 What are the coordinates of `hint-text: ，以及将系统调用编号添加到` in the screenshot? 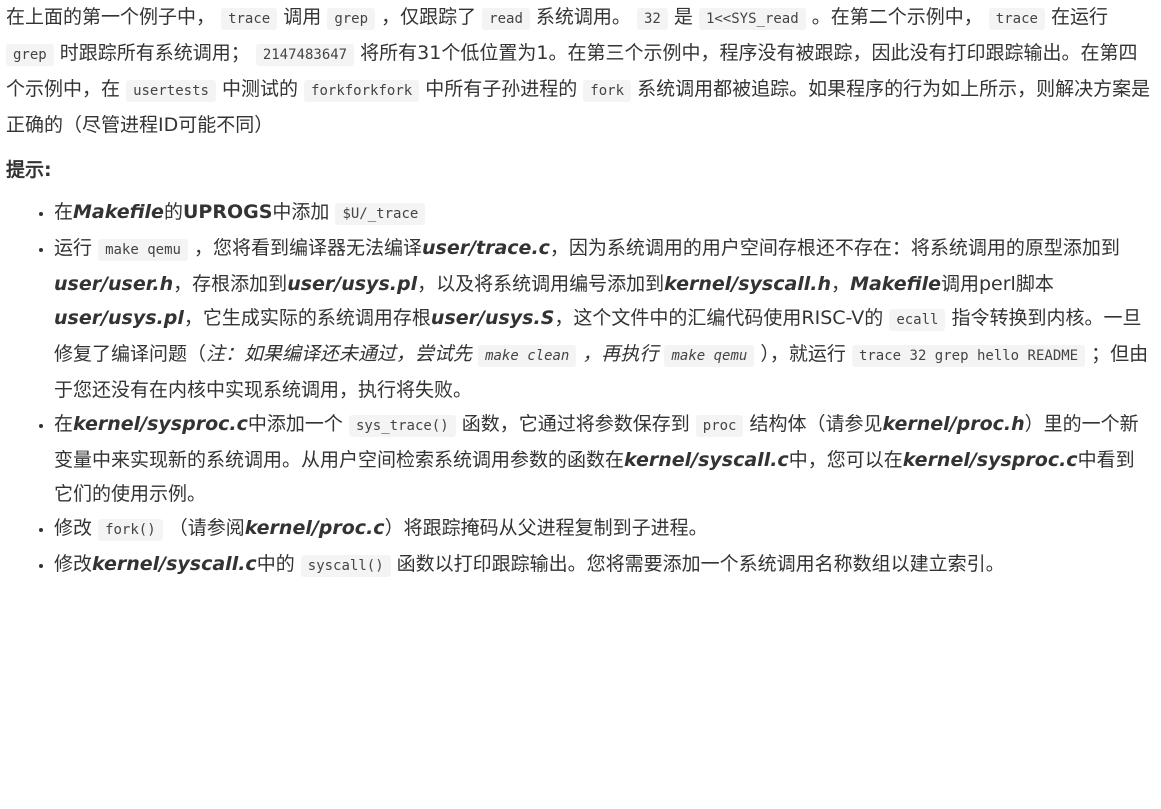 It's located at (541, 284).